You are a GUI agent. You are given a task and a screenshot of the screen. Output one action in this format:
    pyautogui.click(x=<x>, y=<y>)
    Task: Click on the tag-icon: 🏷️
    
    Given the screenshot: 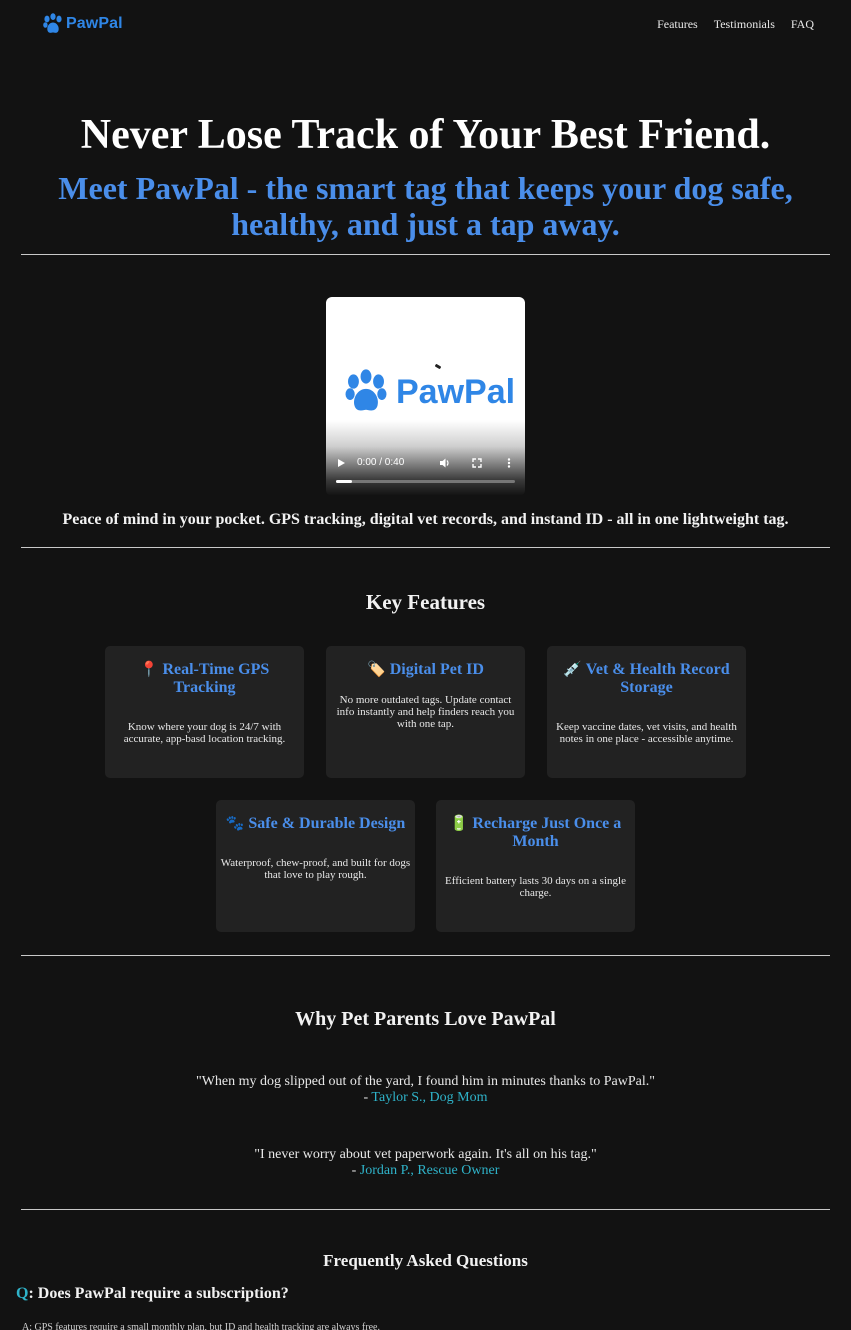 What is the action you would take?
    pyautogui.click(x=376, y=669)
    